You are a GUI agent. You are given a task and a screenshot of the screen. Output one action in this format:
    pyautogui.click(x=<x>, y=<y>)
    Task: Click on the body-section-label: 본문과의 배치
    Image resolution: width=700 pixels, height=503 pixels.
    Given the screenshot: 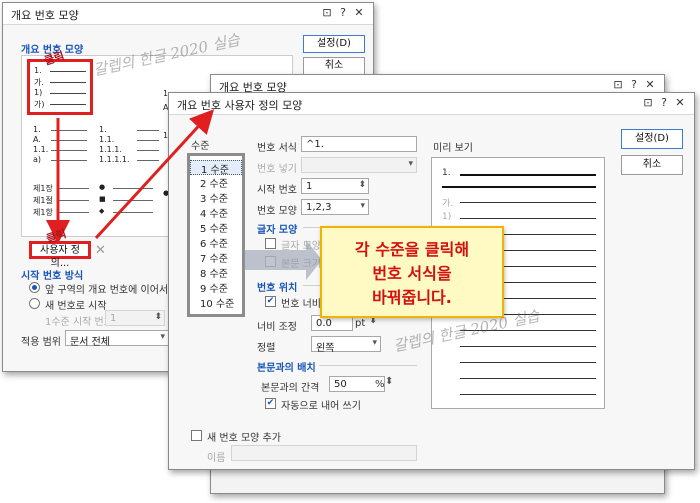 What is the action you would take?
    pyautogui.click(x=286, y=368)
    